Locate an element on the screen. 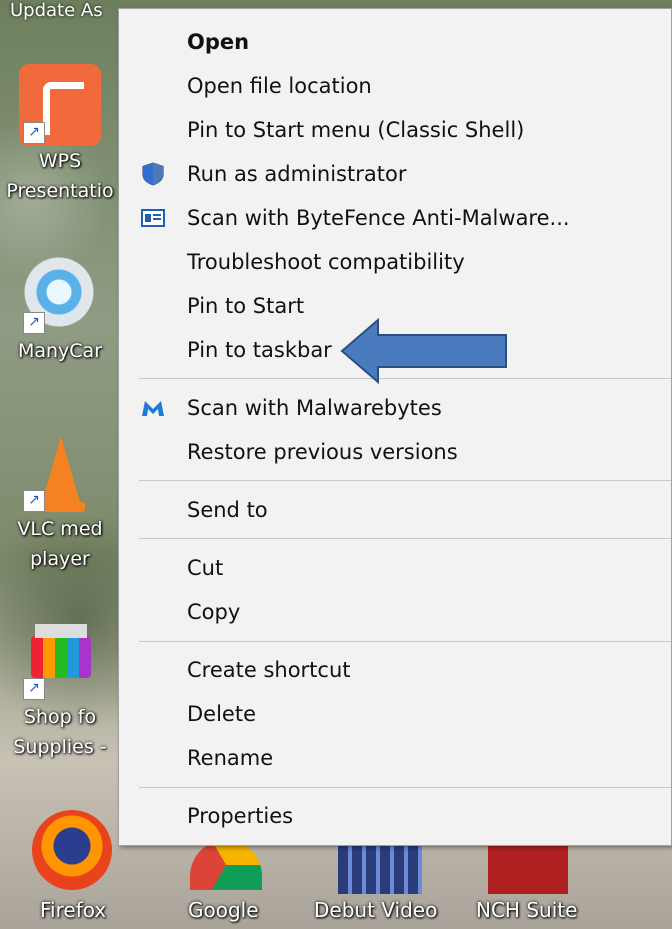 The width and height of the screenshot is (672, 929). menu-item-label: Pin to Start menu (Classic Shell) is located at coordinates (356, 130).